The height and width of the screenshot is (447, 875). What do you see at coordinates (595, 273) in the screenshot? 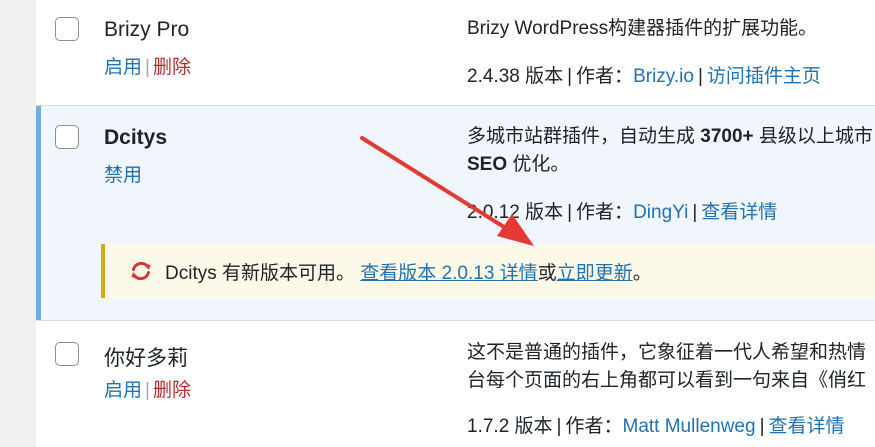
I see `update-now-link: 立即更新` at bounding box center [595, 273].